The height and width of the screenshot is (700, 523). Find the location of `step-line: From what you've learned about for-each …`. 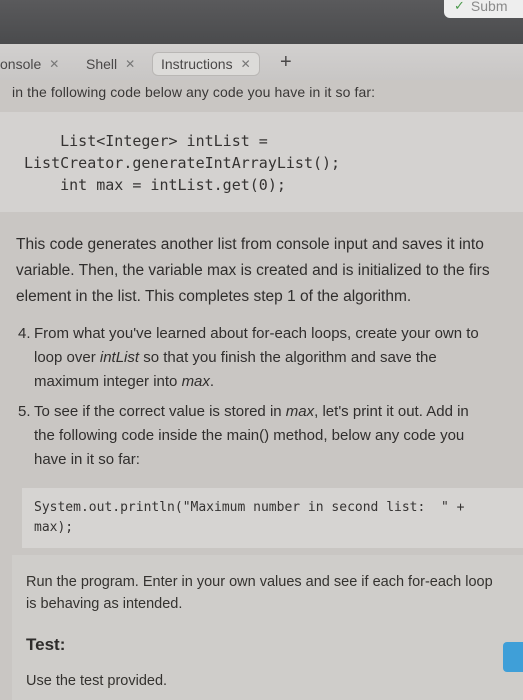

step-line: From what you've learned about for-each … is located at coordinates (256, 333).